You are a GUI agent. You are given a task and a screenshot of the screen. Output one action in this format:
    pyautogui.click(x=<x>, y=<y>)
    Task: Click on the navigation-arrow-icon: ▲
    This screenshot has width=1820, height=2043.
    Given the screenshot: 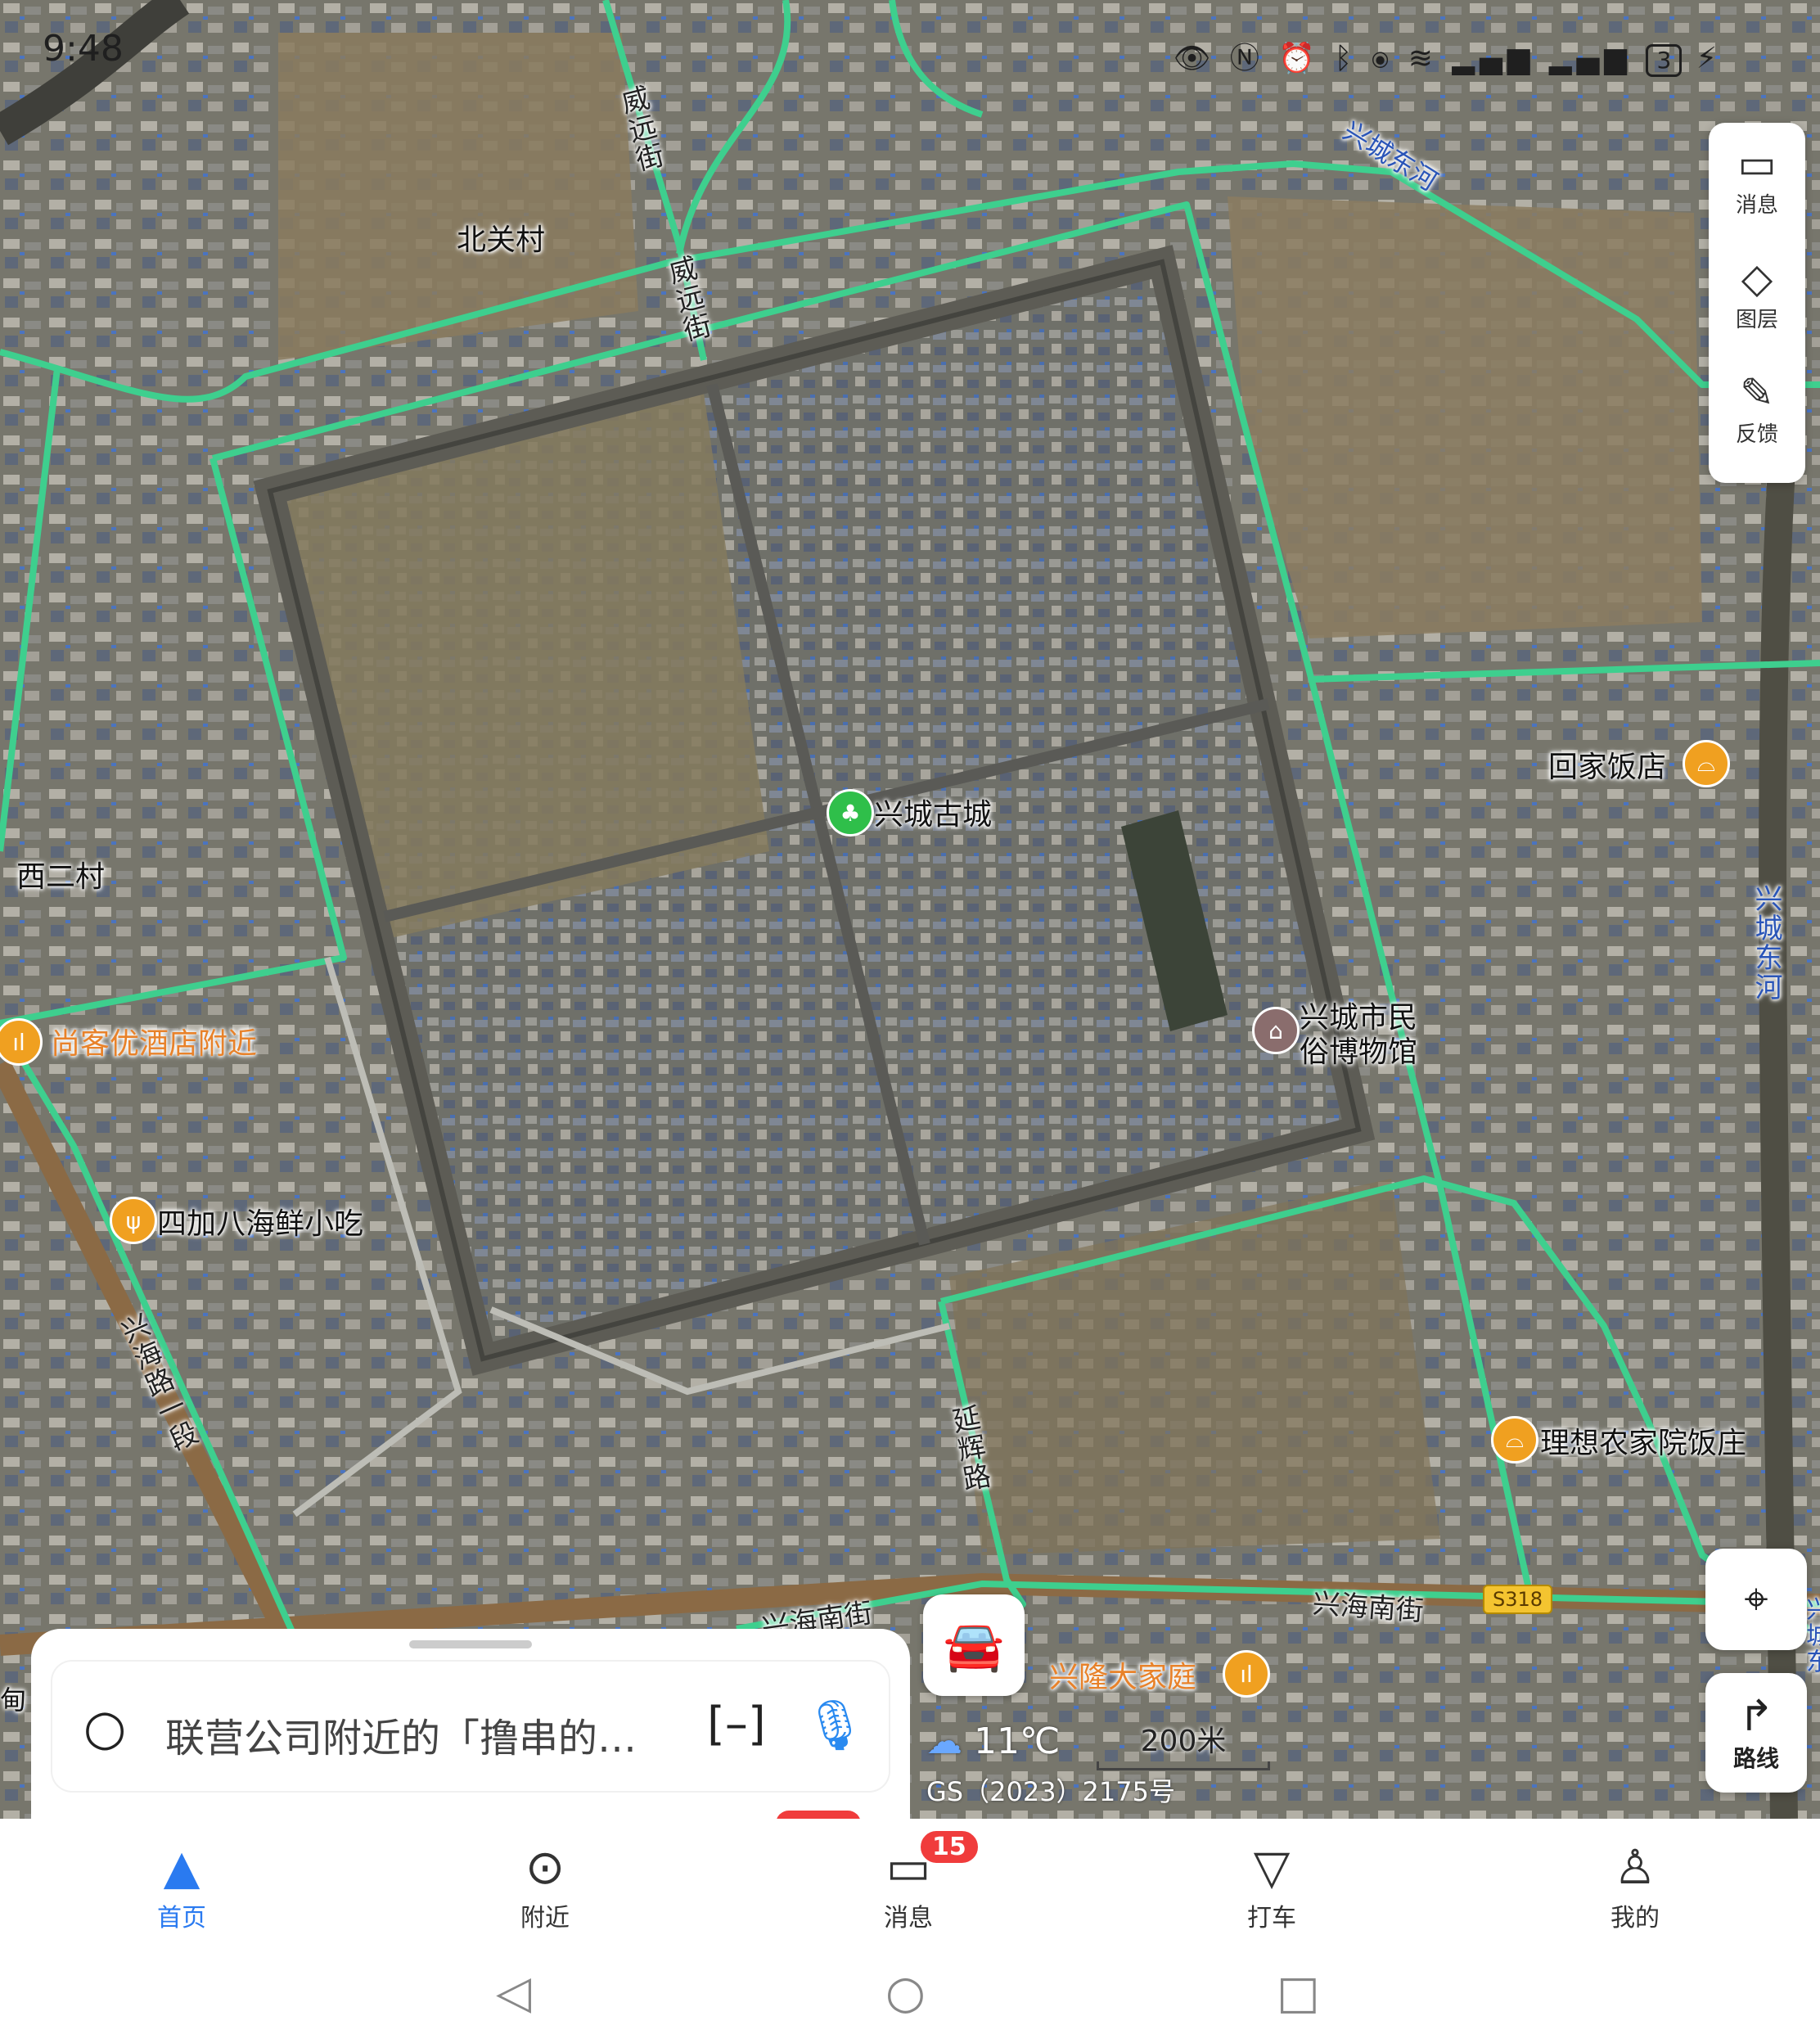 What is the action you would take?
    pyautogui.click(x=182, y=1867)
    